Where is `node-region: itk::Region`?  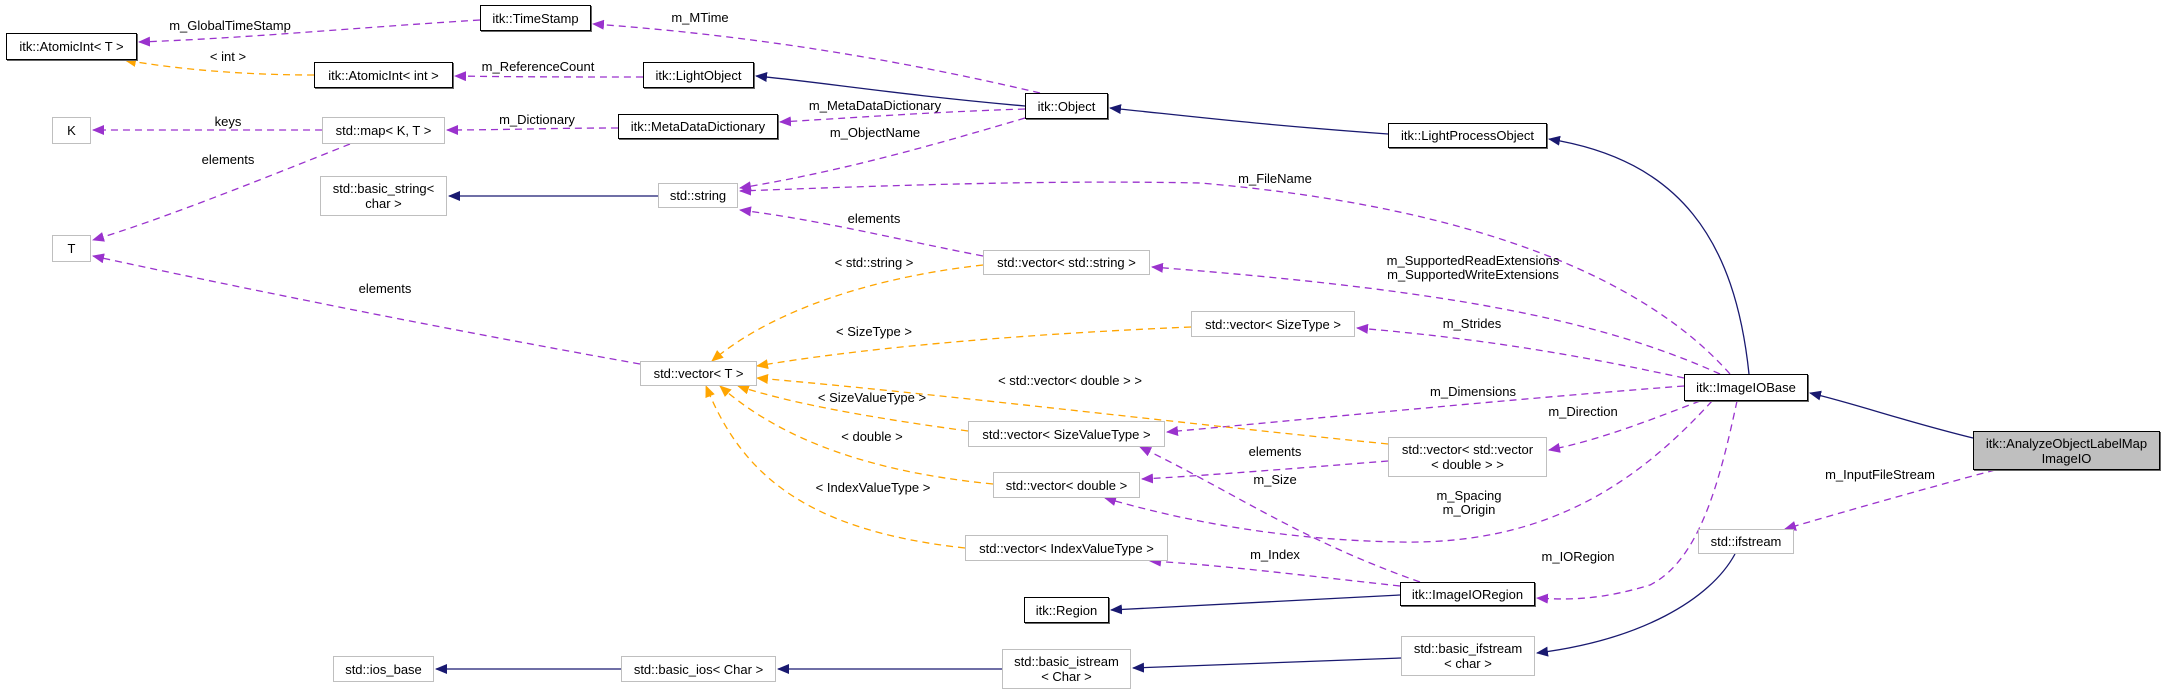
node-region: itk::Region is located at coordinates (1066, 610).